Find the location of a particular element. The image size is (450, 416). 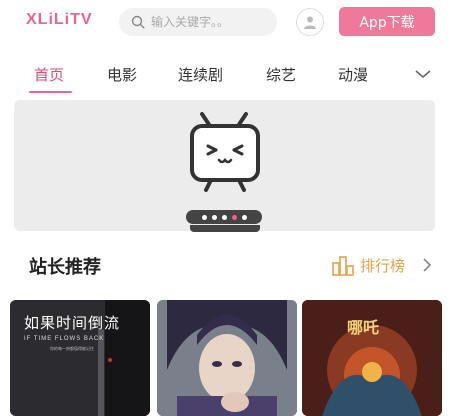

tab-movies: 电影 is located at coordinates (122, 74).